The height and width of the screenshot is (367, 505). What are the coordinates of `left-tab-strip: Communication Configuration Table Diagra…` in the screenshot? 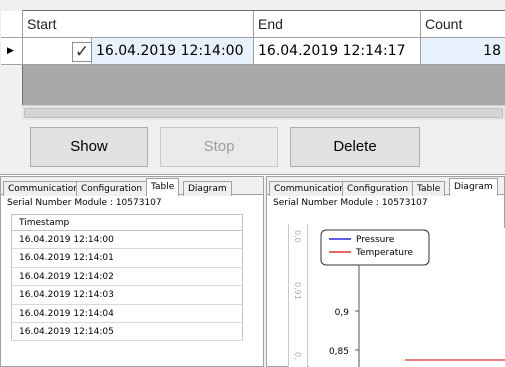 It's located at (132, 186).